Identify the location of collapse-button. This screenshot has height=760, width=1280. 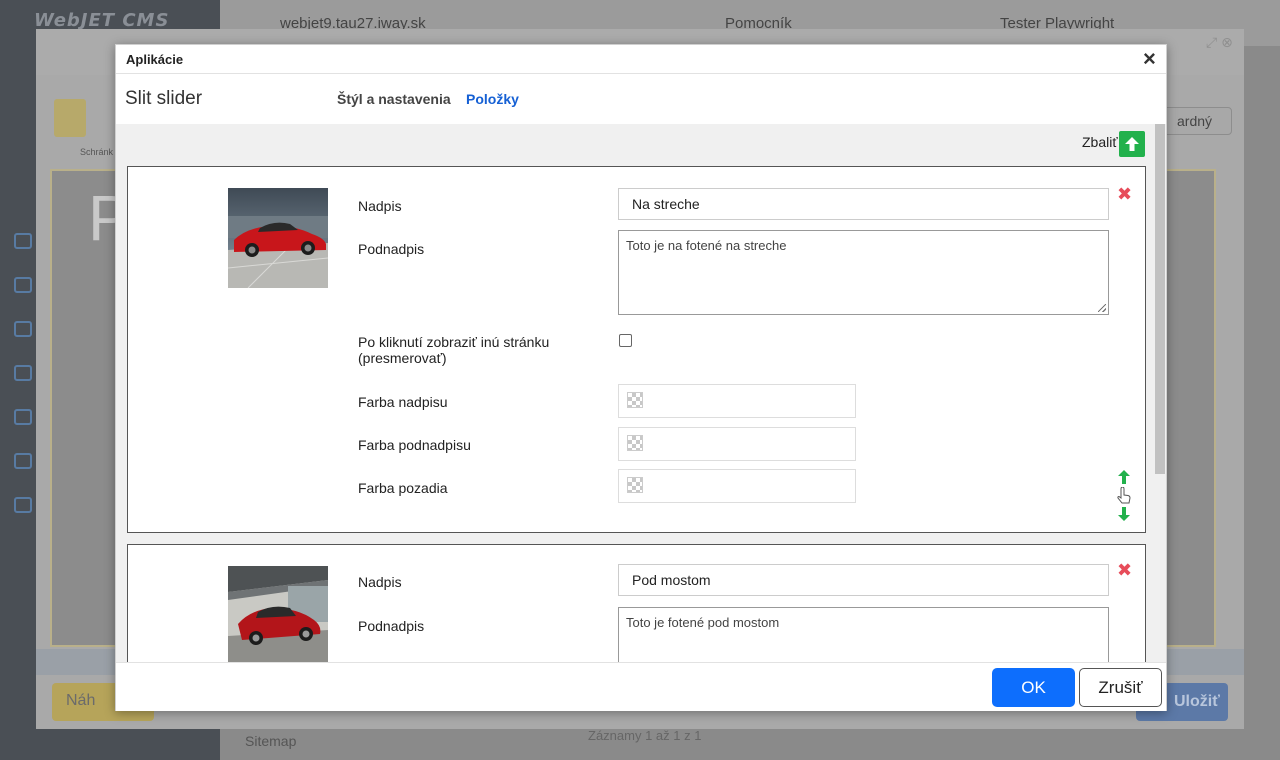
(1132, 144).